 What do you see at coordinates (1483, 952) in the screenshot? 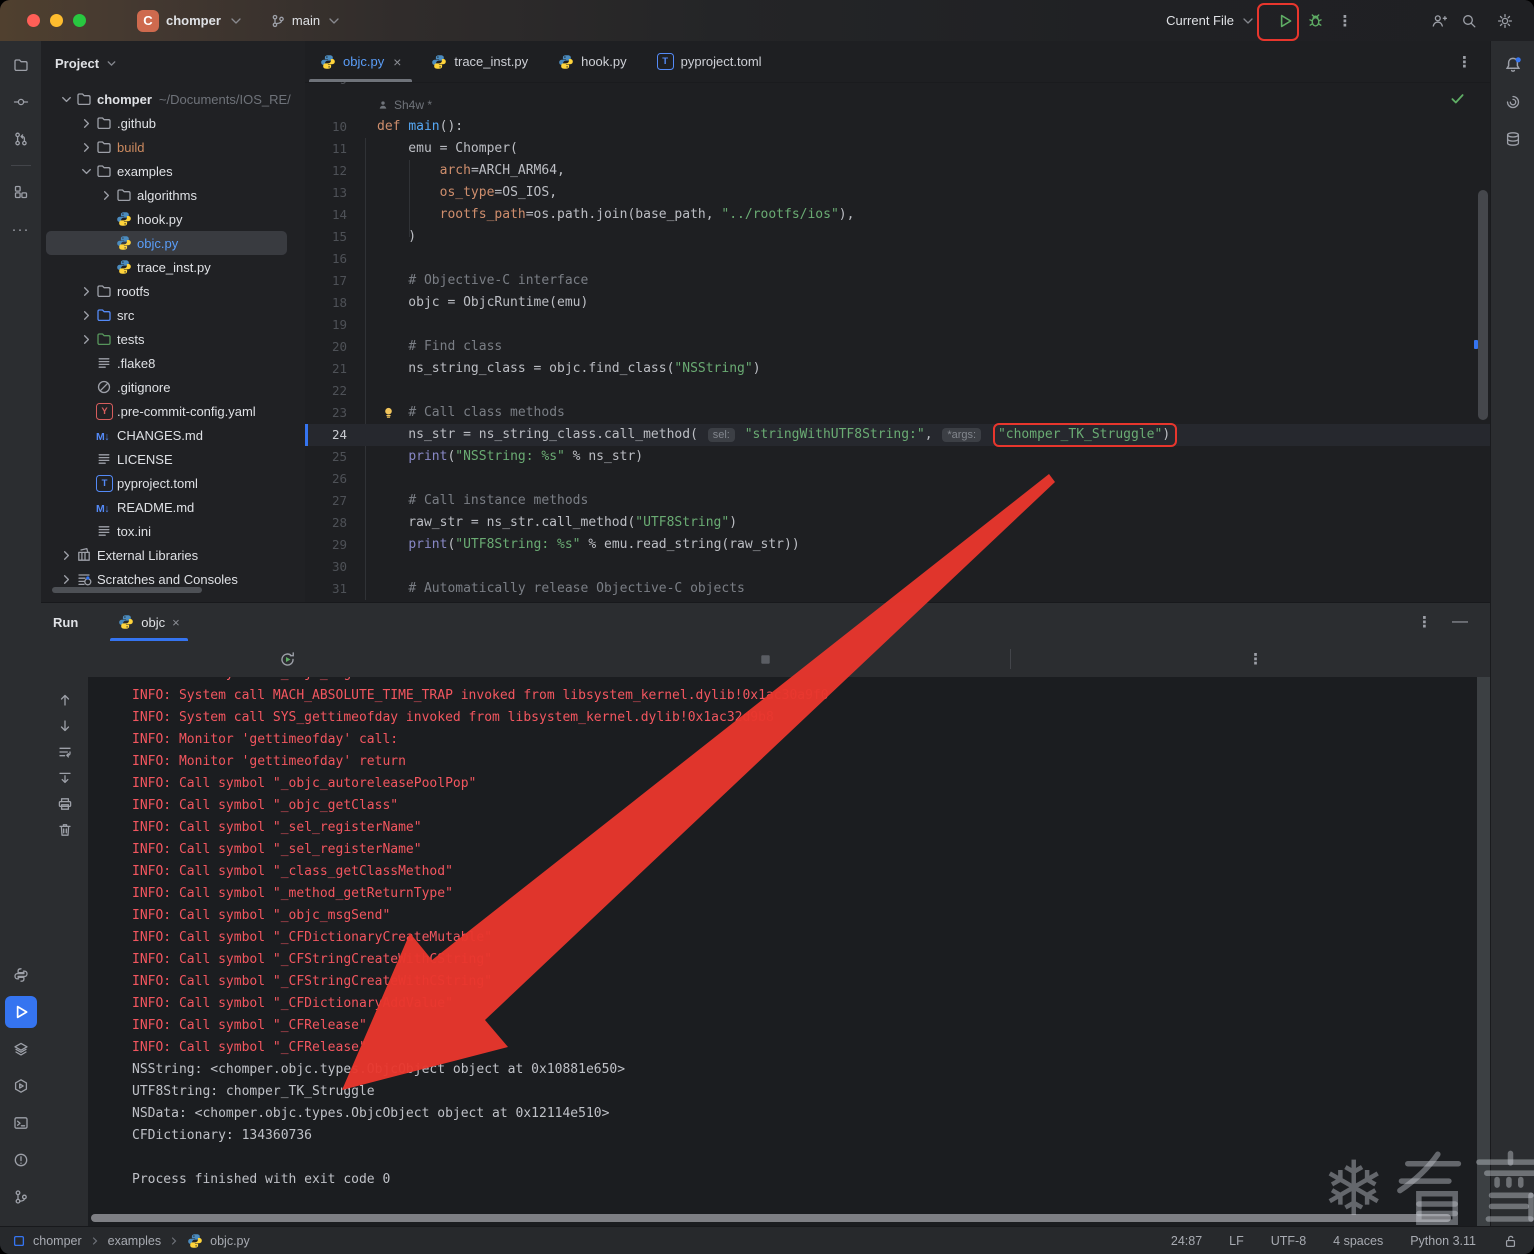
I see `console-vertical-scrollbar` at bounding box center [1483, 952].